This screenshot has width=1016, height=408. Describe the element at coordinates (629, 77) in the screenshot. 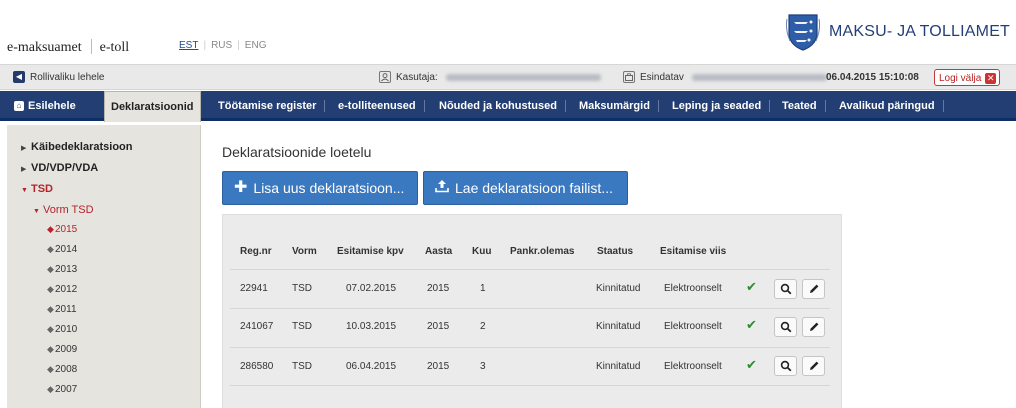

I see `briefcase-icon` at that location.